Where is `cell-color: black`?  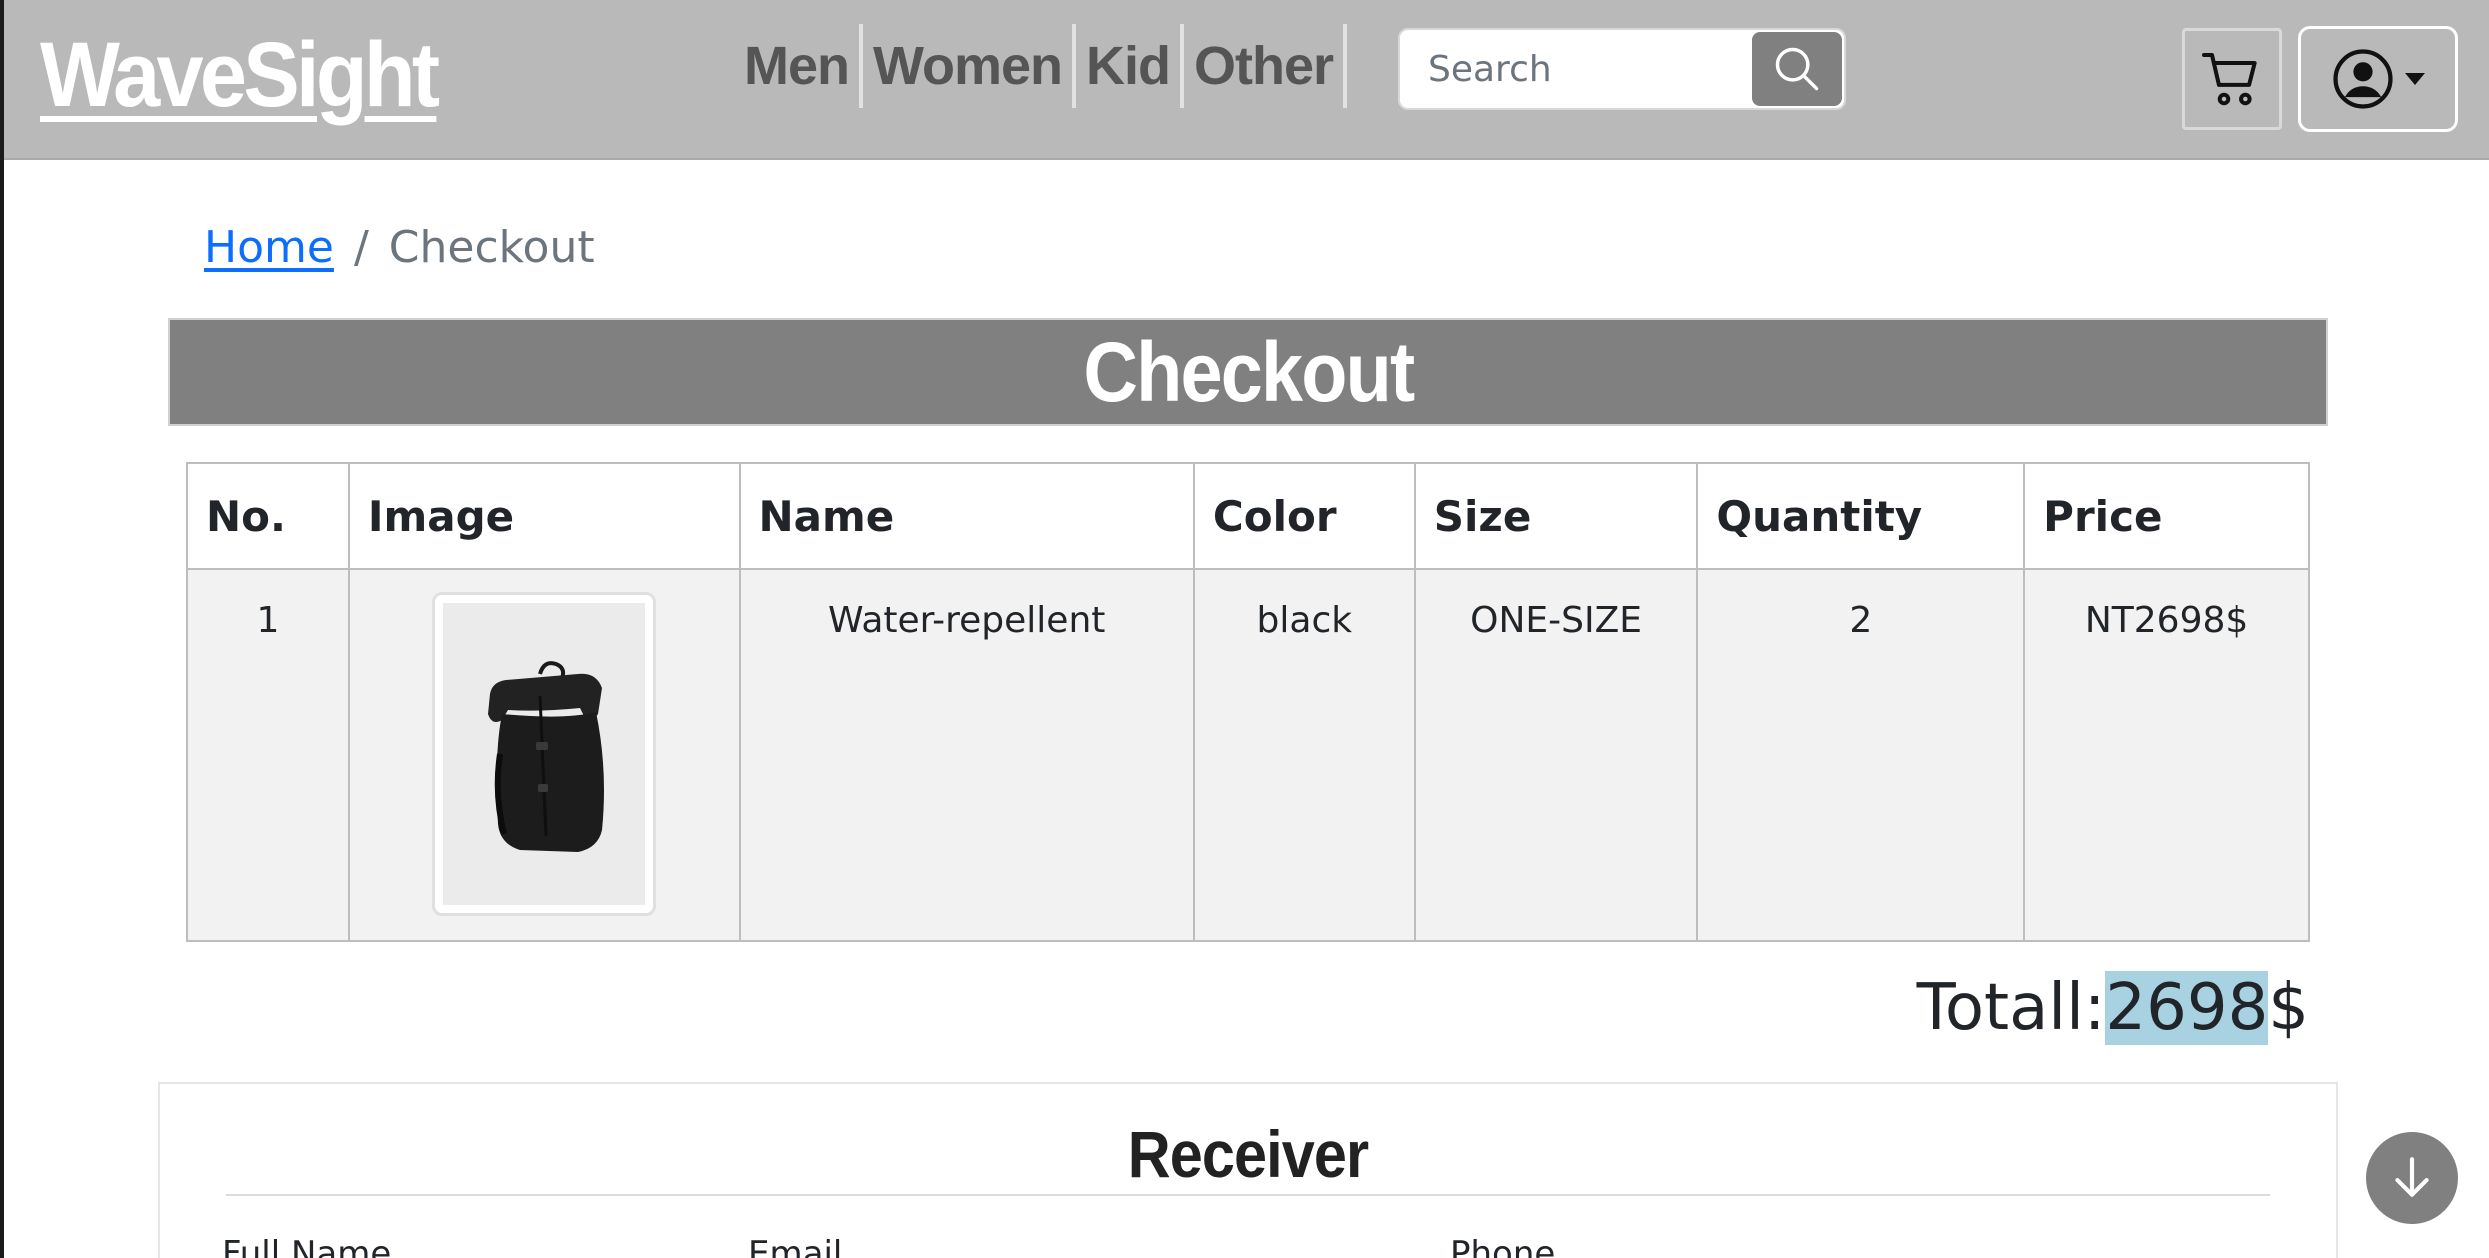
cell-color: black is located at coordinates (1304, 755).